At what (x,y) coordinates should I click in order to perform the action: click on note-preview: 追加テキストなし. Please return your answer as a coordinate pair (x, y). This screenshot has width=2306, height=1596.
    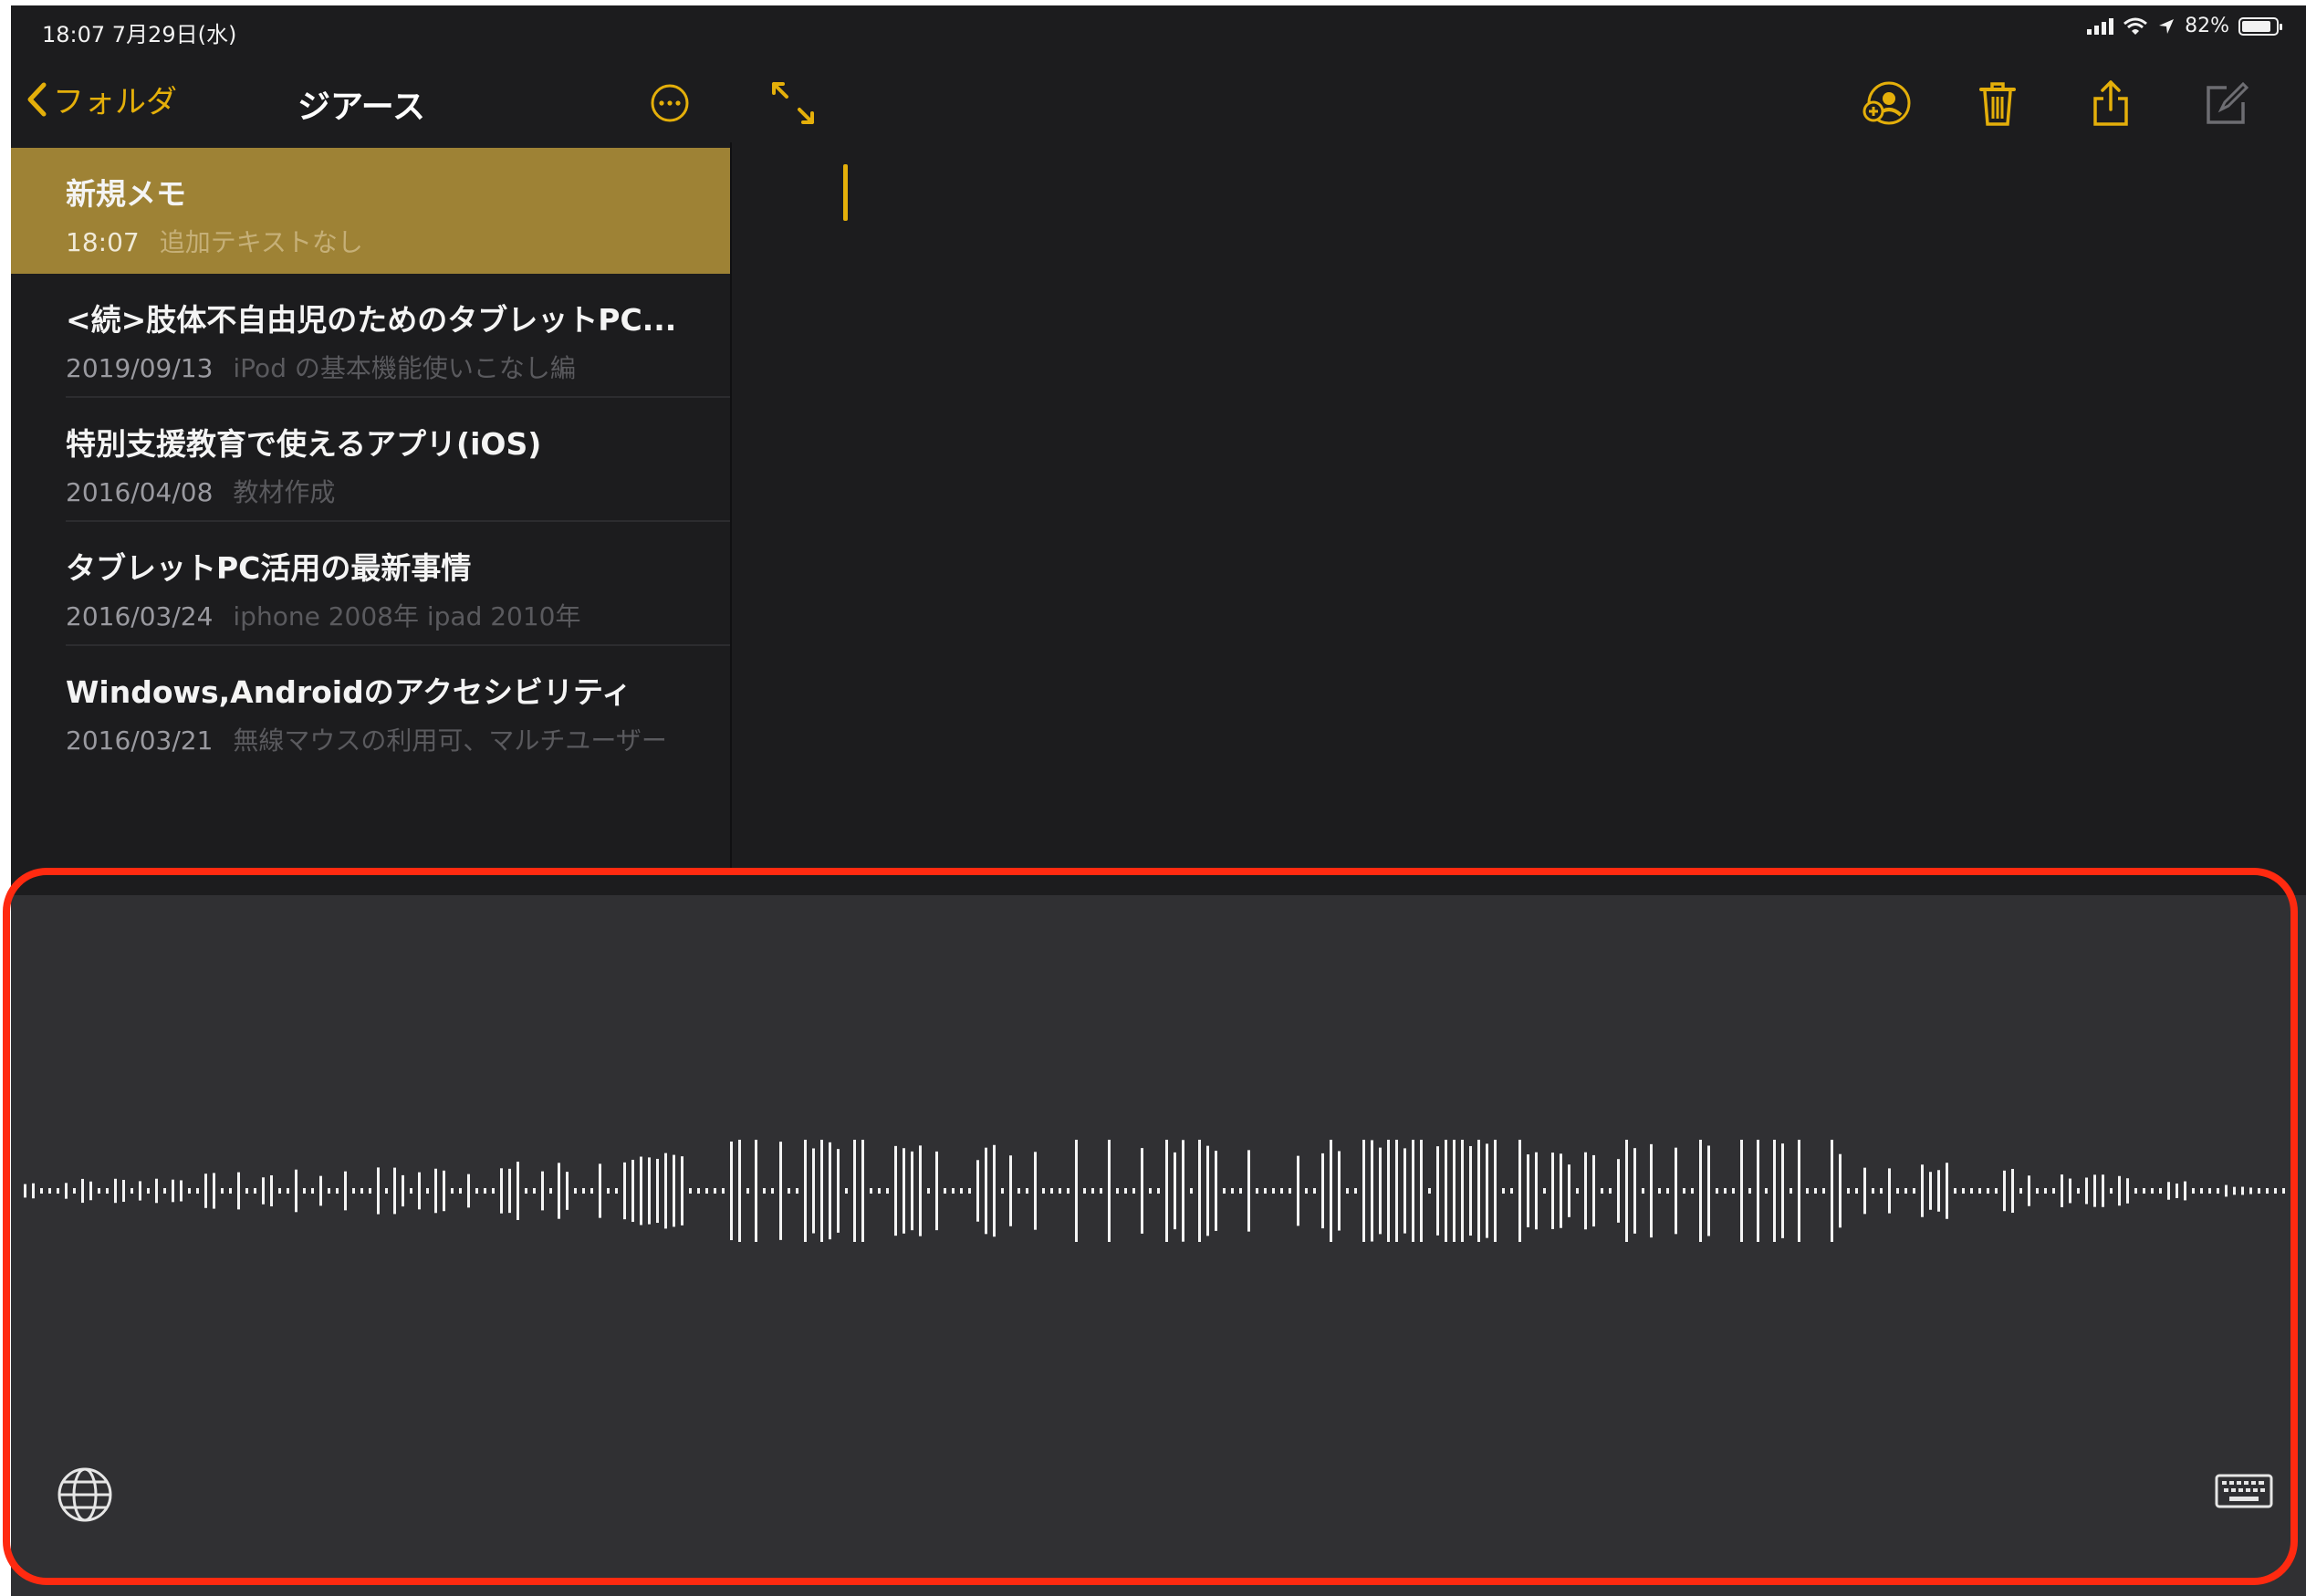
    Looking at the image, I should click on (261, 242).